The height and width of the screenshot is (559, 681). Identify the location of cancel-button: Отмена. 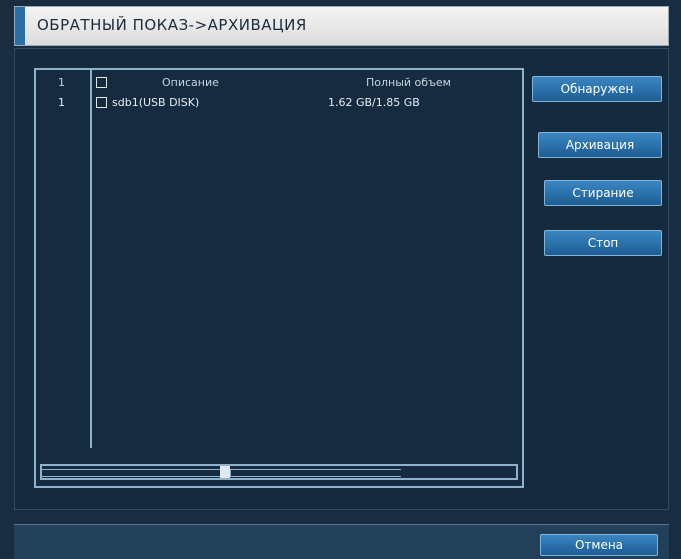
(599, 545).